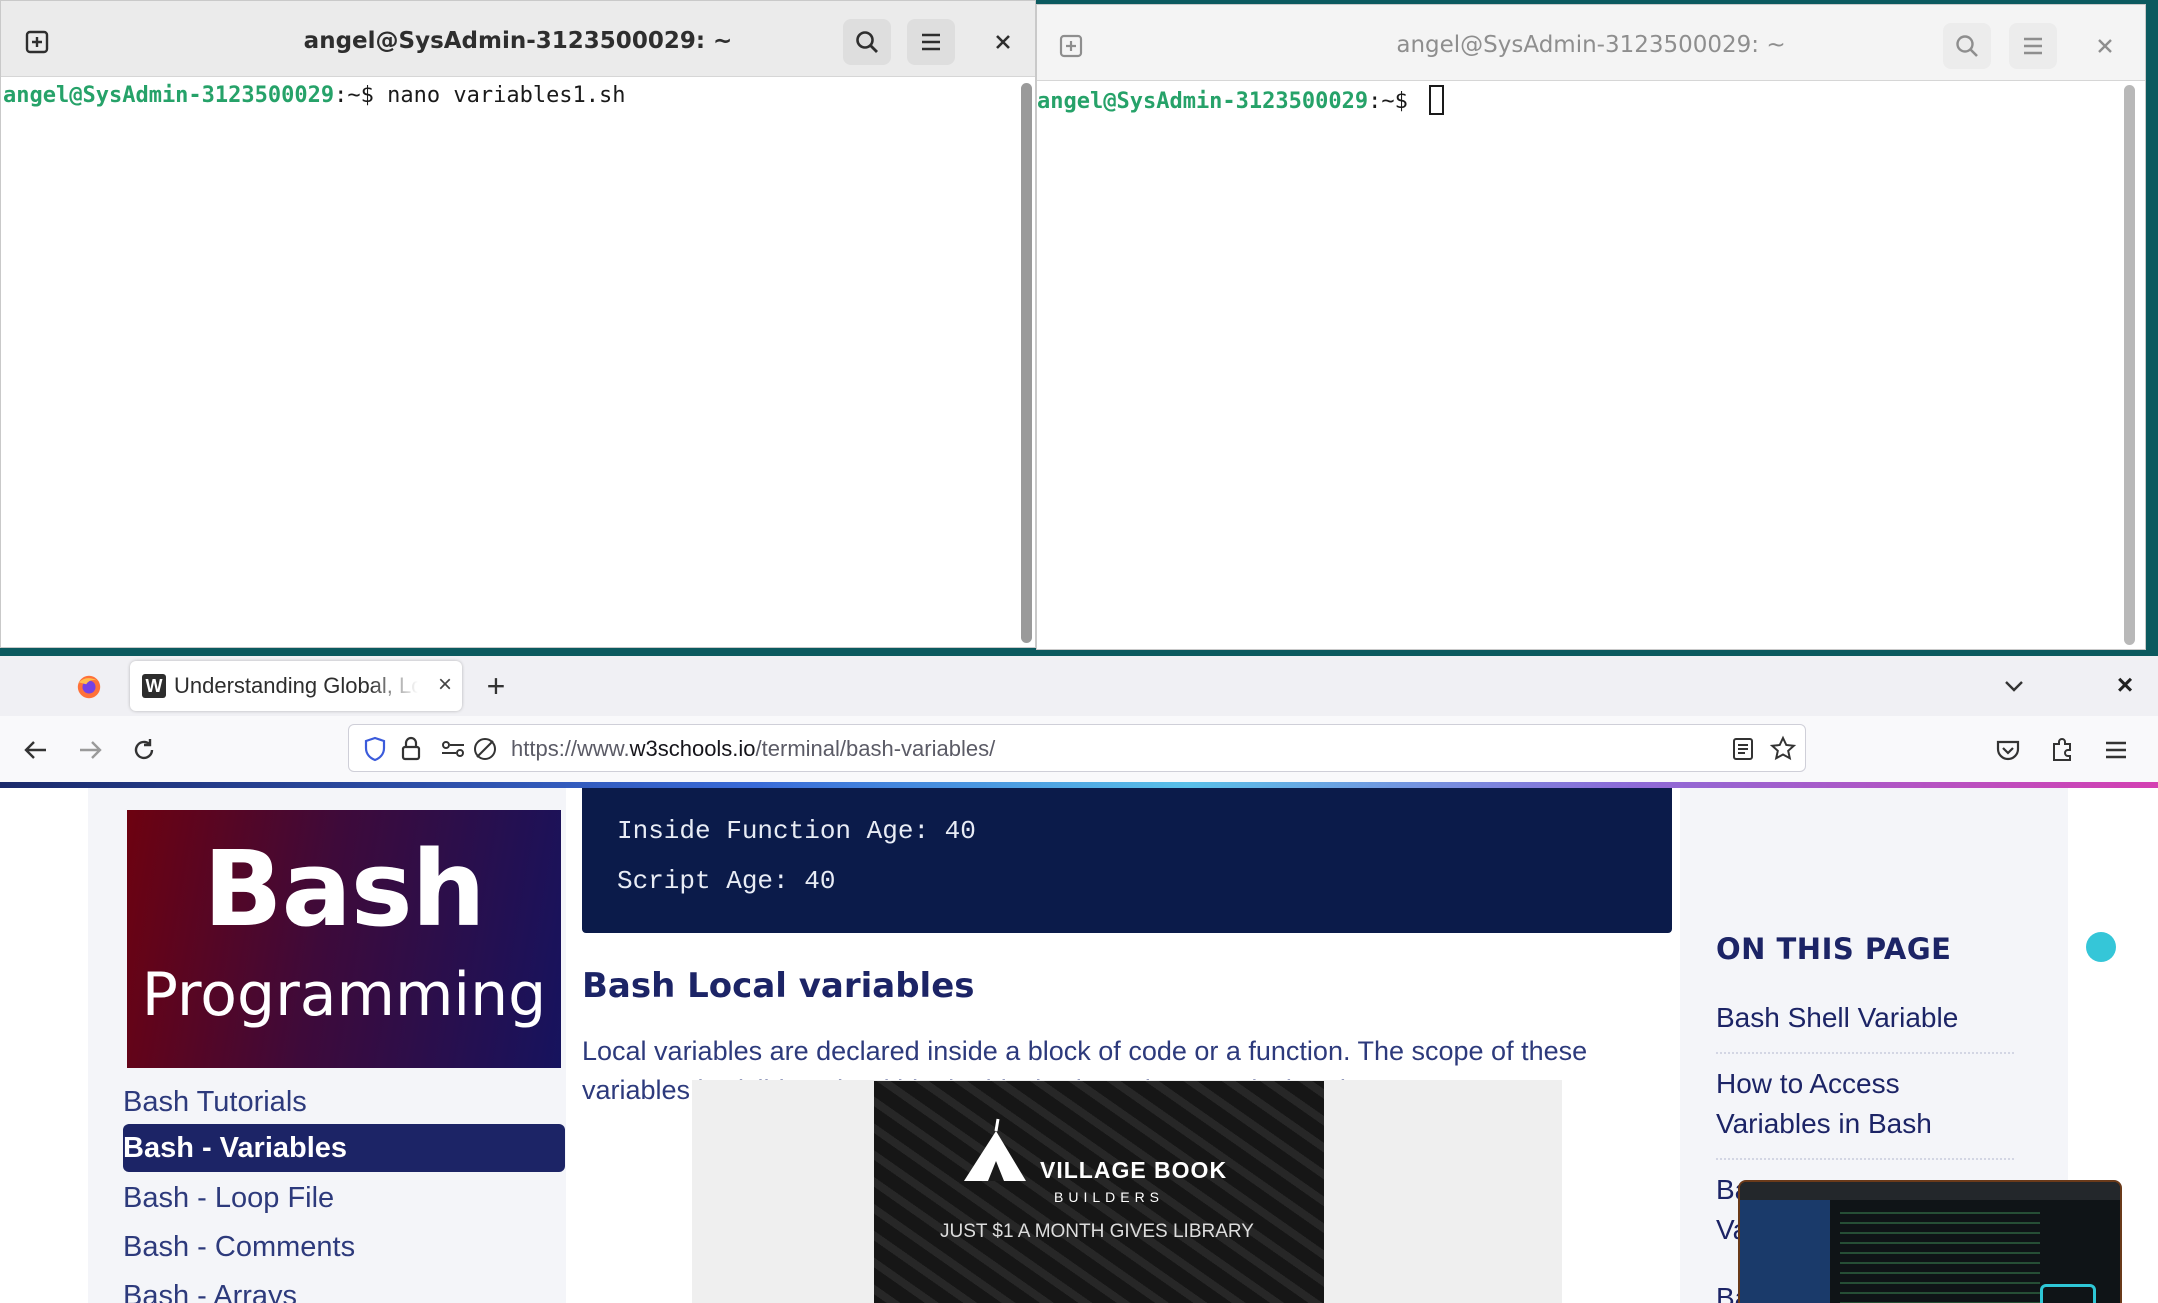  I want to click on new-tab-button: +, so click(496, 686).